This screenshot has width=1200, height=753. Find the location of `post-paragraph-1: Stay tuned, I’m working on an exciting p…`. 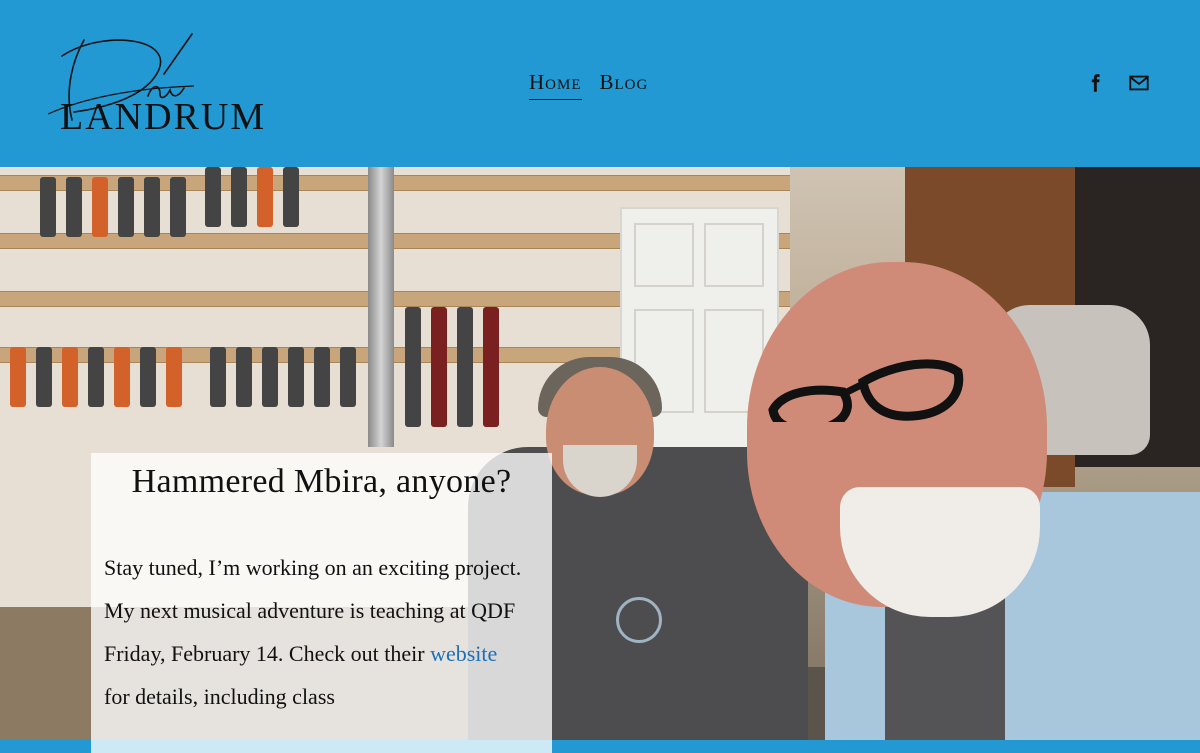

post-paragraph-1: Stay tuned, I’m working on an exciting p… is located at coordinates (313, 567).